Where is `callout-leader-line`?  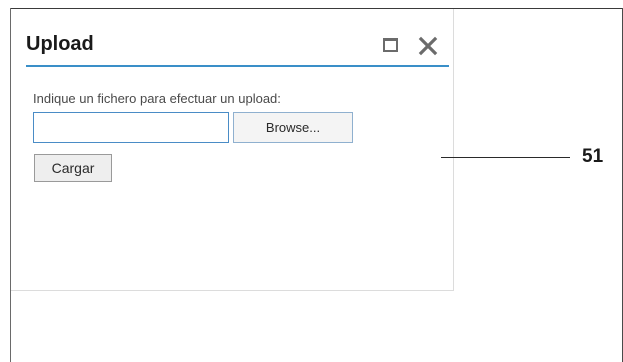
callout-leader-line is located at coordinates (505, 157).